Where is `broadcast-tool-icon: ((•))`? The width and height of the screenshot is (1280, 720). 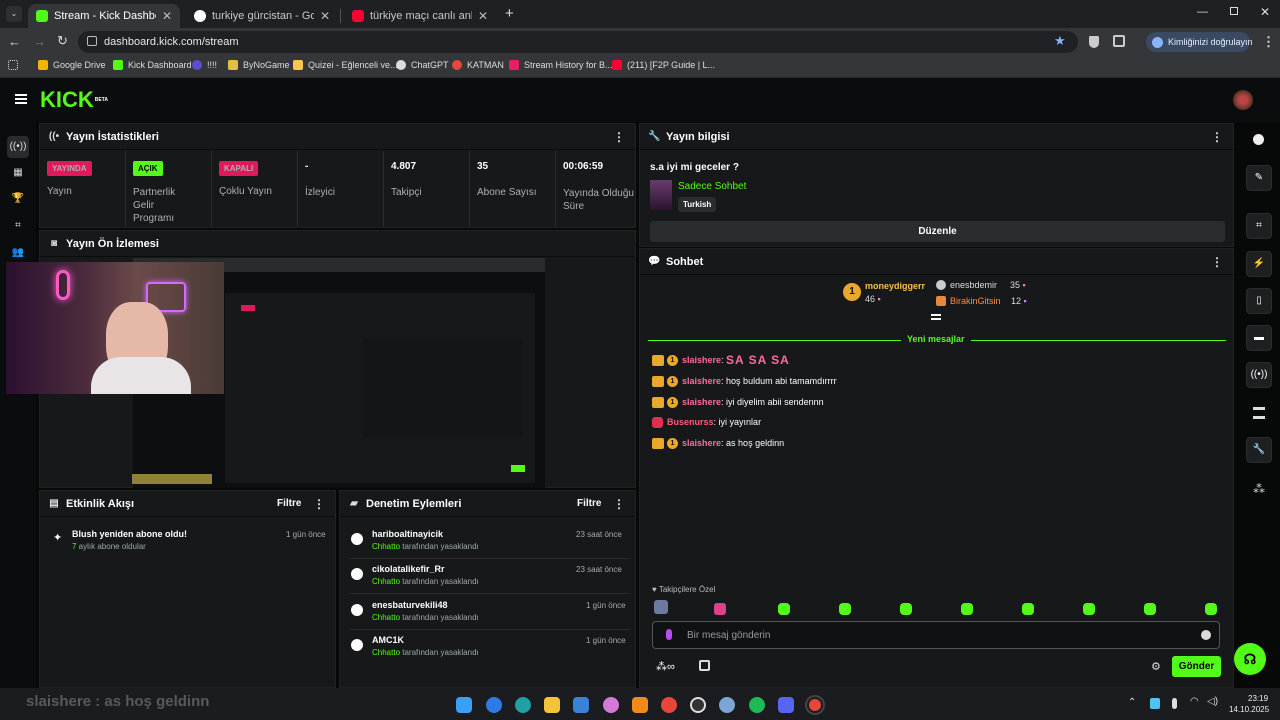
broadcast-tool-icon: ((•)) is located at coordinates (1259, 375).